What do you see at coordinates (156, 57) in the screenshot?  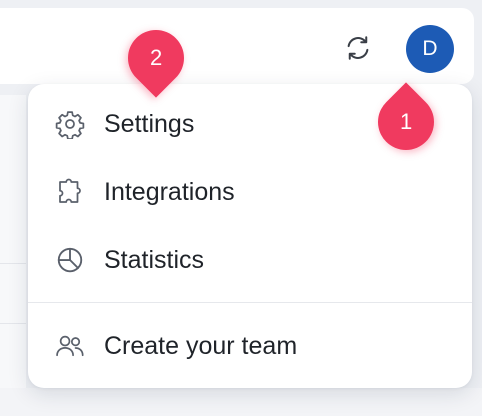 I see `step-badge-number: 2` at bounding box center [156, 57].